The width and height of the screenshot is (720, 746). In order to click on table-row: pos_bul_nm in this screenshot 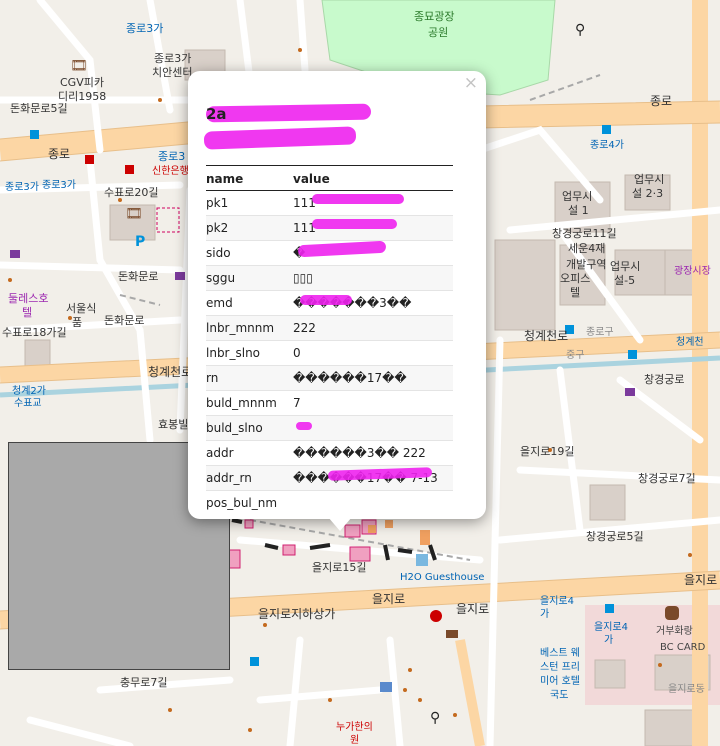, I will do `click(329, 500)`.